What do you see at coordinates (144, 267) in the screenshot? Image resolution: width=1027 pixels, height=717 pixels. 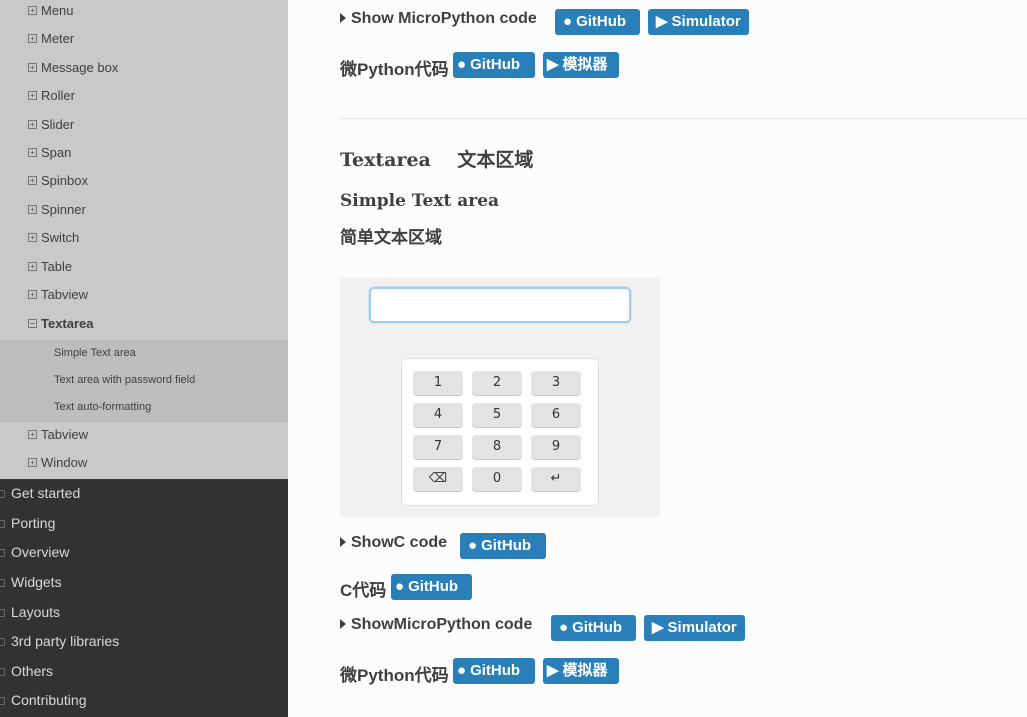 I see `nav-item-table: + Table` at bounding box center [144, 267].